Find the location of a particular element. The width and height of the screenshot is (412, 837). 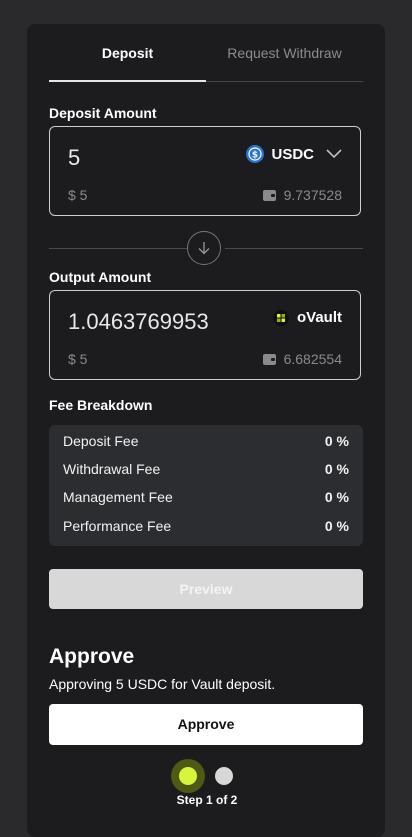

tab-deposit: Deposit is located at coordinates (127, 53).